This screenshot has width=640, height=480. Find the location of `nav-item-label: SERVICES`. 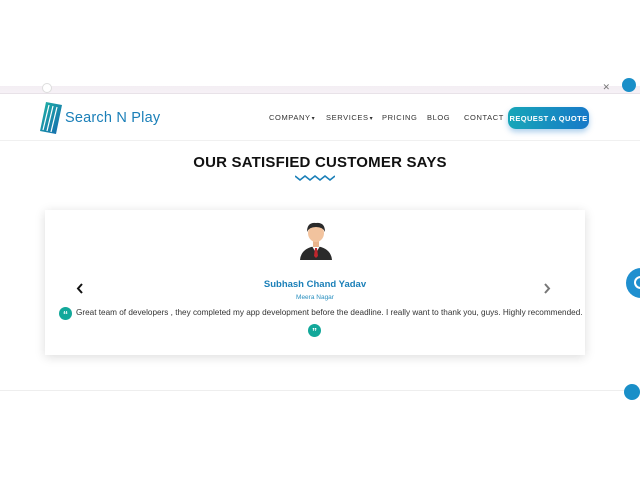

nav-item-label: SERVICES is located at coordinates (347, 117).